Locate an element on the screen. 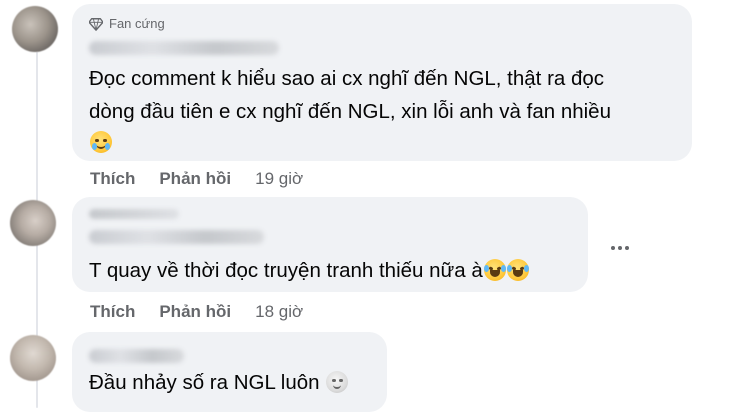  tearful-face-icon is located at coordinates (101, 142).